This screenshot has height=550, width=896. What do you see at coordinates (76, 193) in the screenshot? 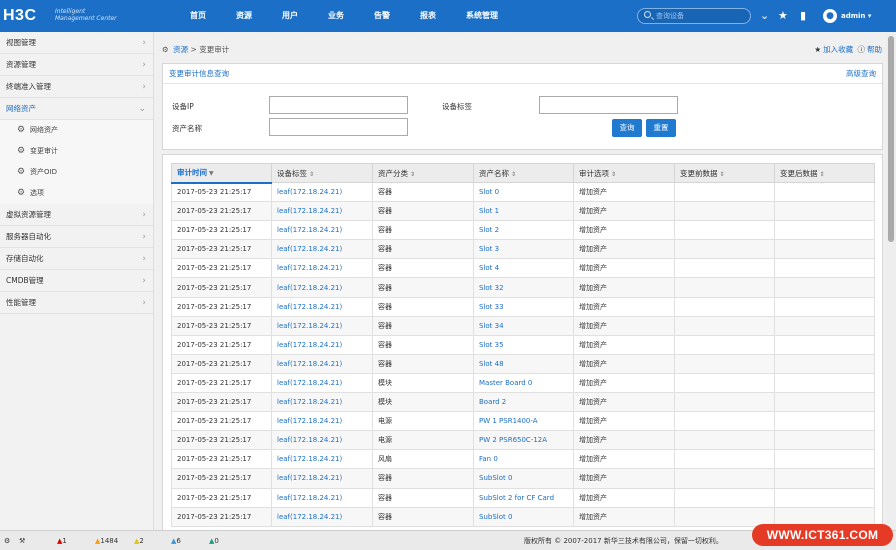
I see `sidebar-subitem-3: ⚙ 选项` at bounding box center [76, 193].